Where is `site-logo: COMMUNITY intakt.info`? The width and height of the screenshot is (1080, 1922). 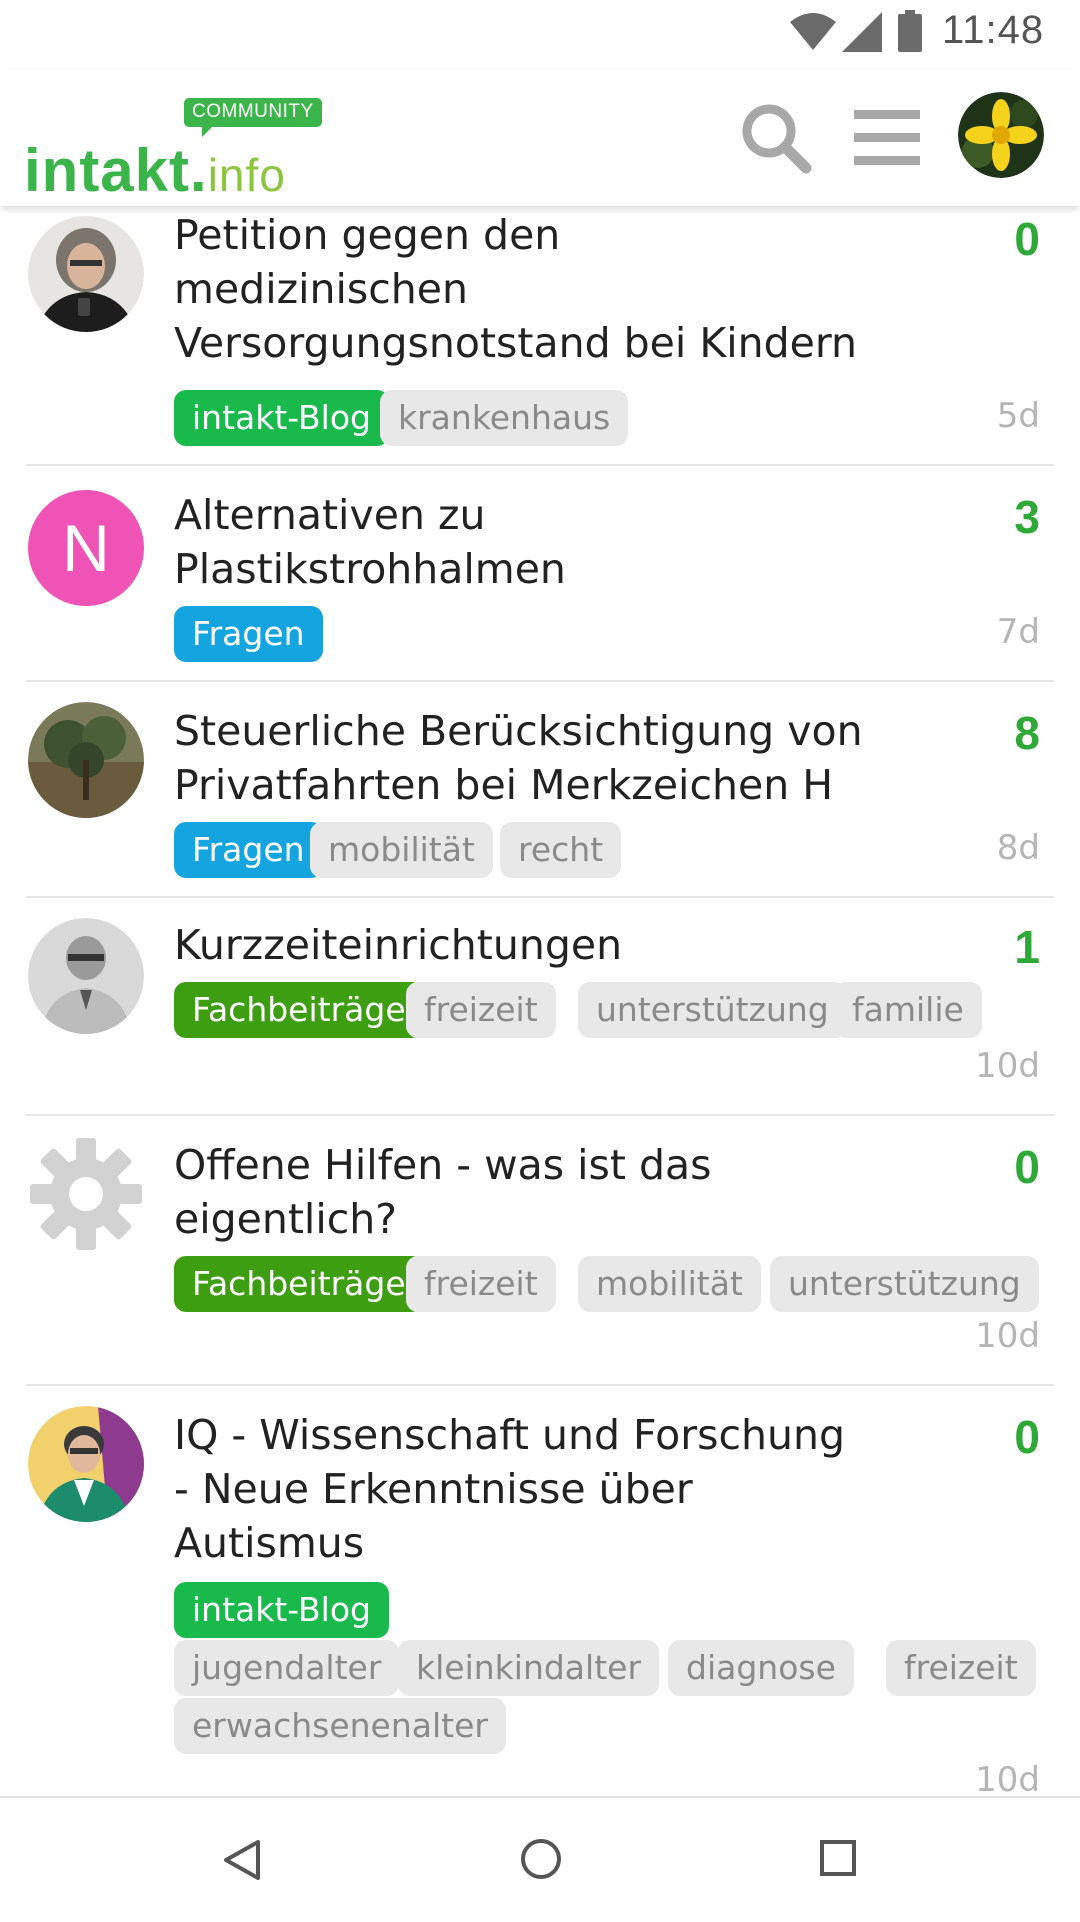 site-logo: COMMUNITY intakt.info is located at coordinates (174, 151).